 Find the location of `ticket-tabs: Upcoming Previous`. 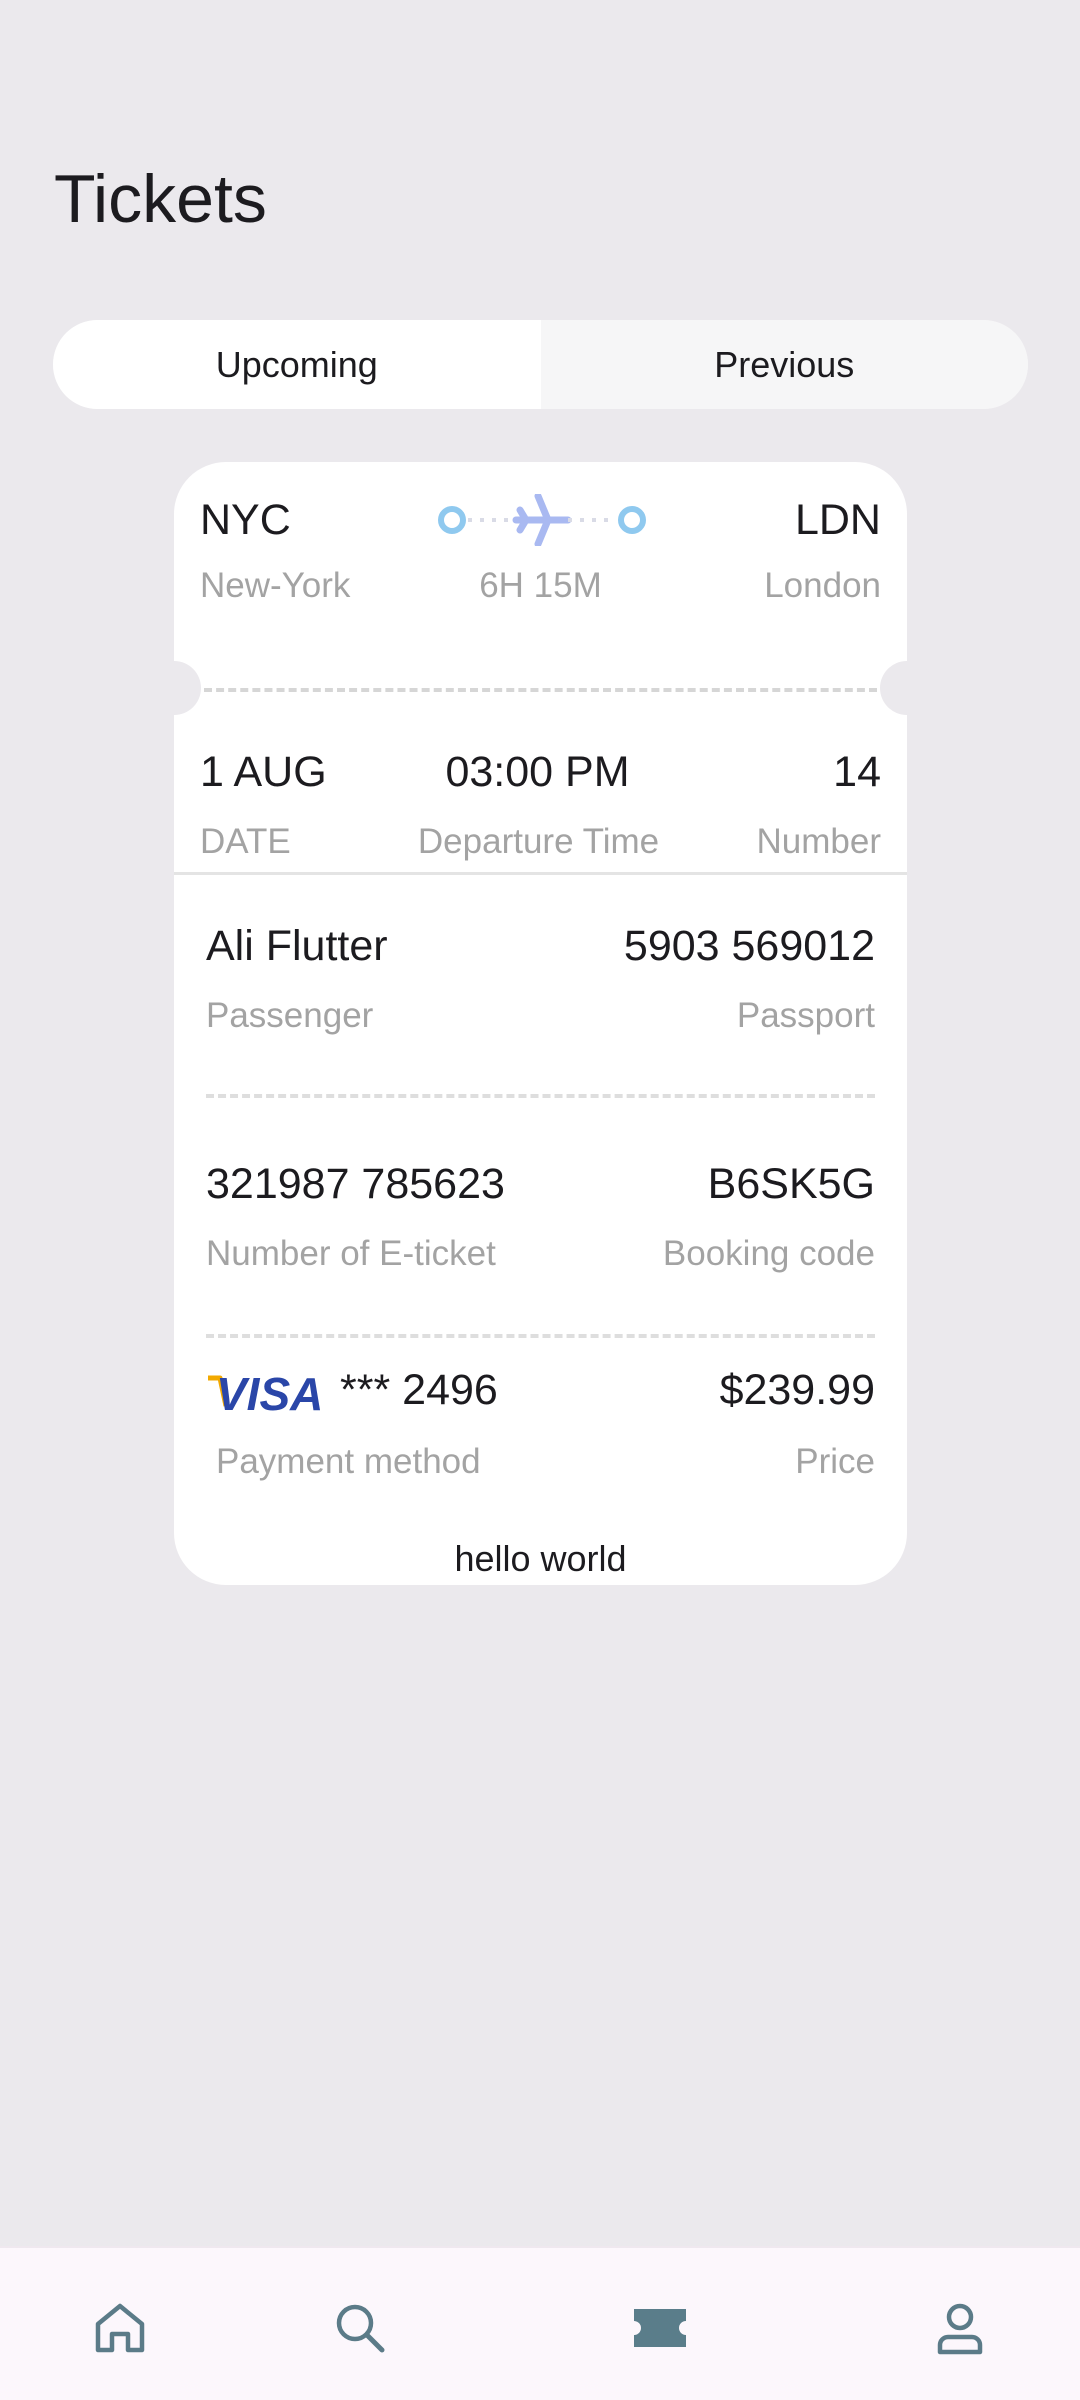

ticket-tabs: Upcoming Previous is located at coordinates (540, 364).